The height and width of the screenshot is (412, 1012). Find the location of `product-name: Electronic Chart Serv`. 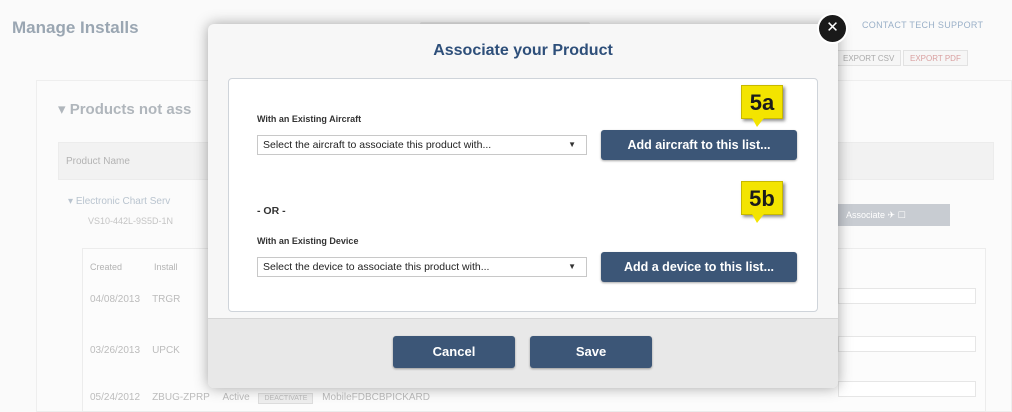

product-name: Electronic Chart Serv is located at coordinates (123, 201).